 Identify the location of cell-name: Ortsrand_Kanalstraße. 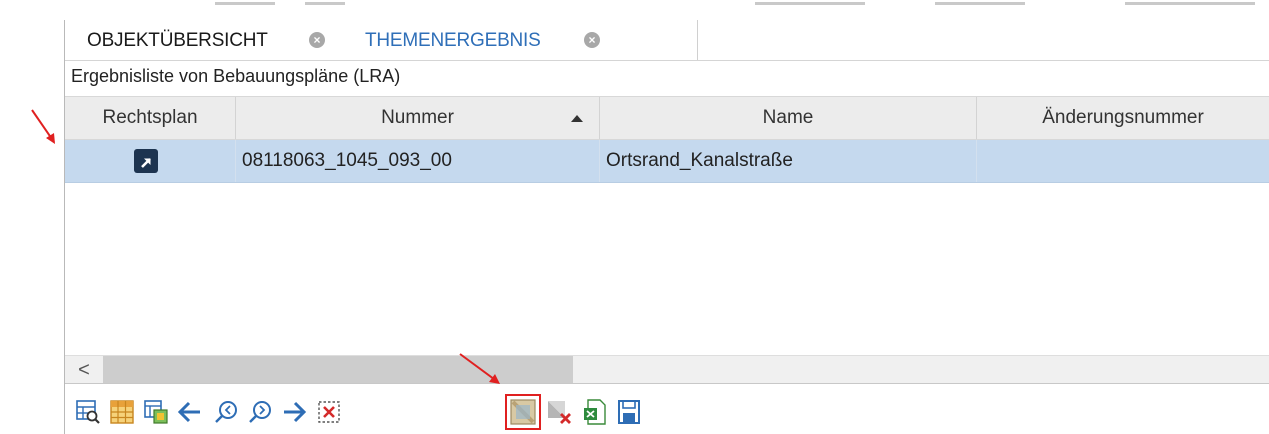
(788, 161).